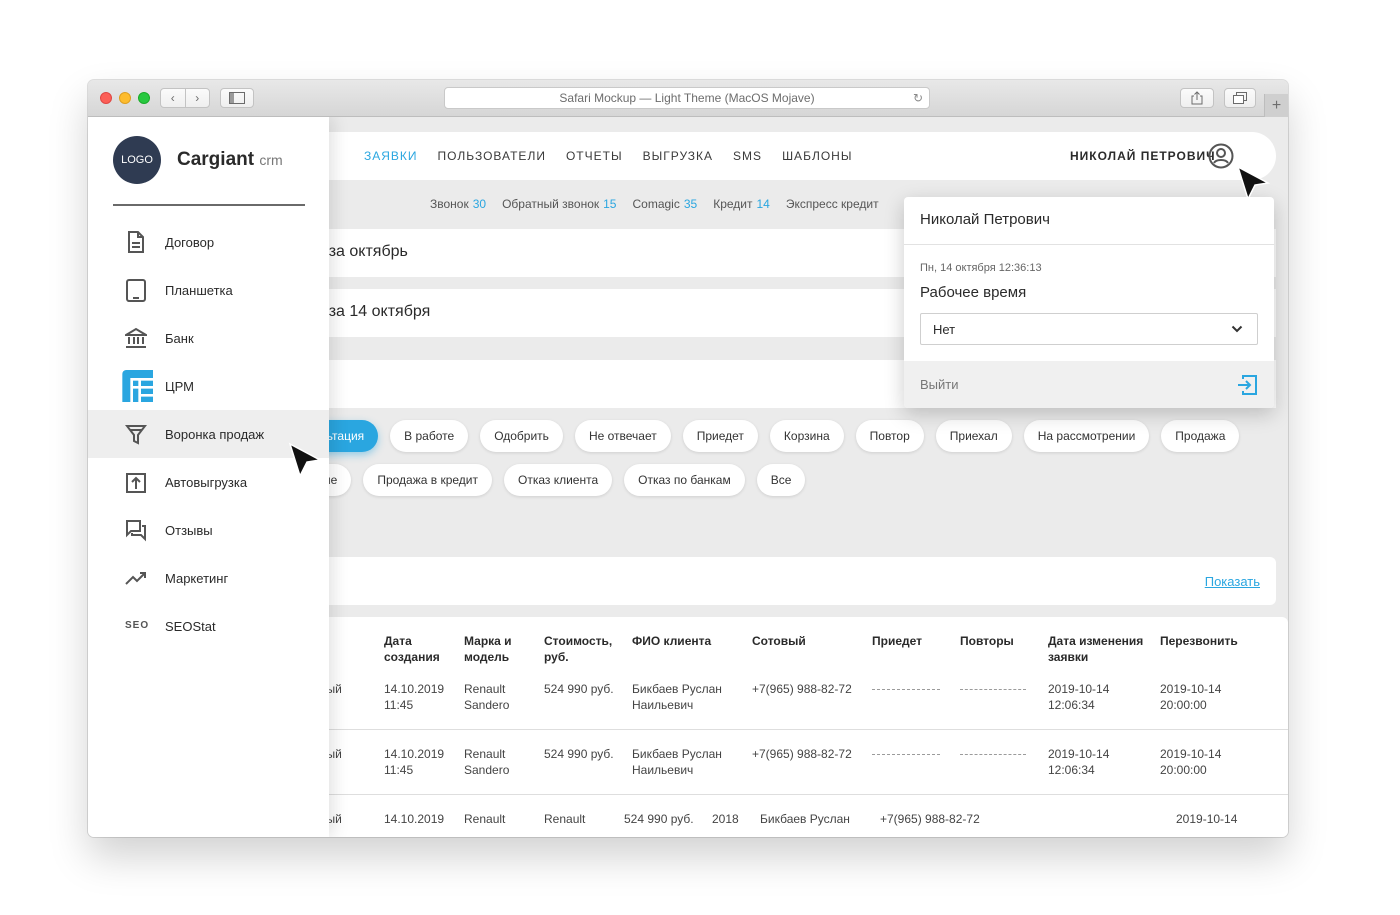 Image resolution: width=1400 pixels, height=915 pixels. What do you see at coordinates (993, 689) in the screenshot?
I see `cell-repeats-empty` at bounding box center [993, 689].